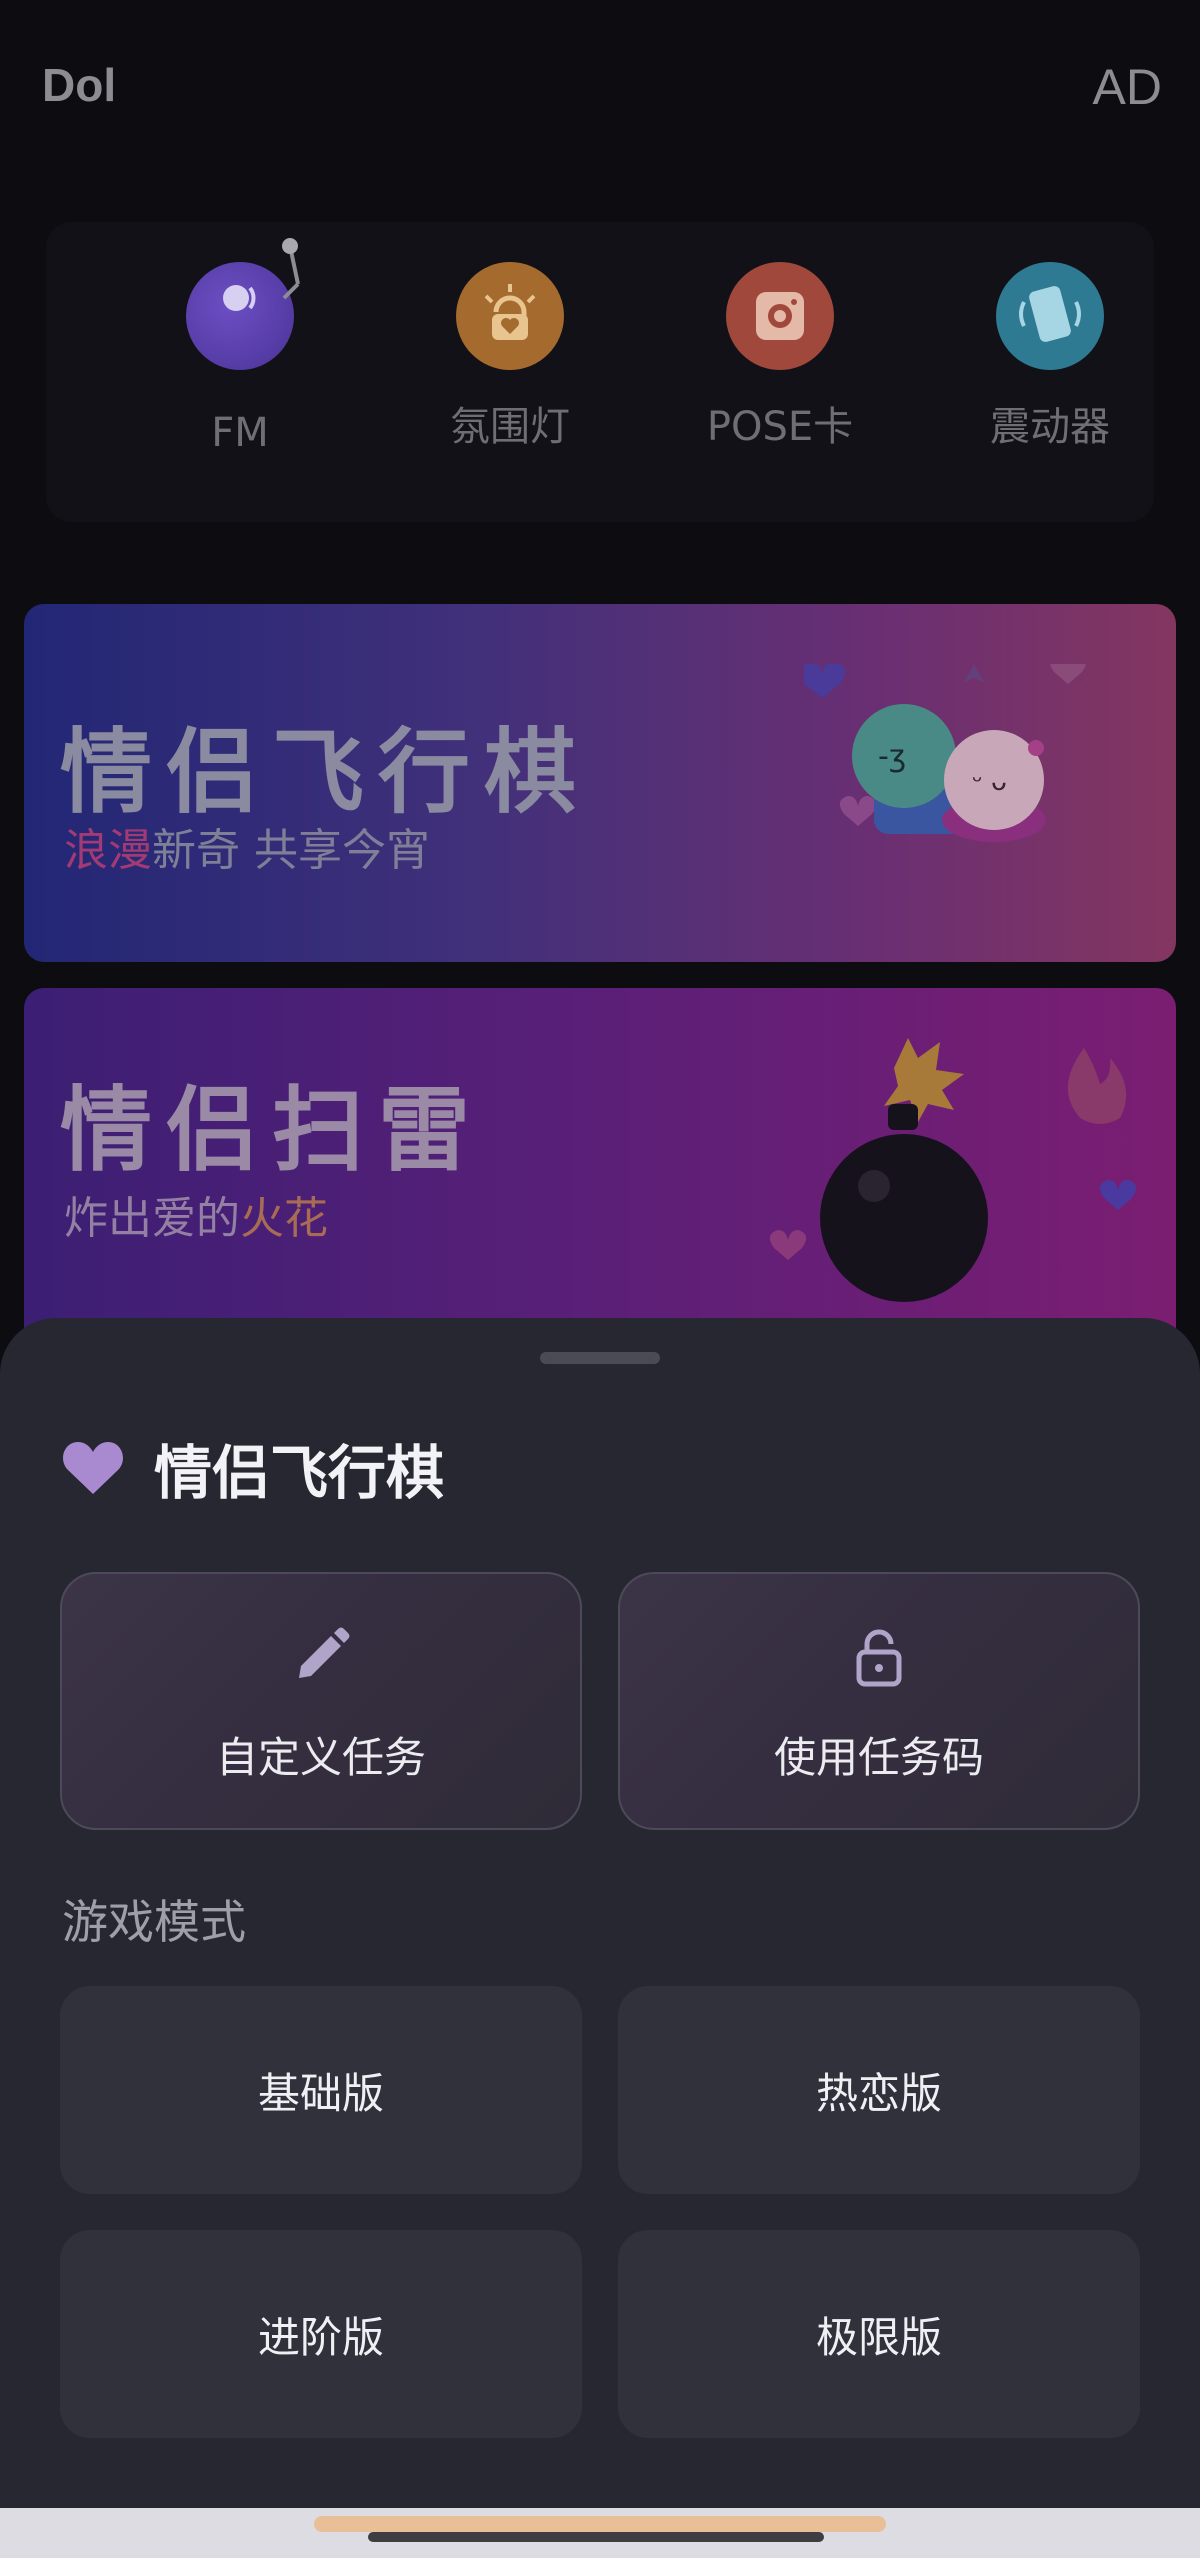 This screenshot has width=1200, height=2558. I want to click on svg-text: ᵕ ᴗ, so click(989, 782).